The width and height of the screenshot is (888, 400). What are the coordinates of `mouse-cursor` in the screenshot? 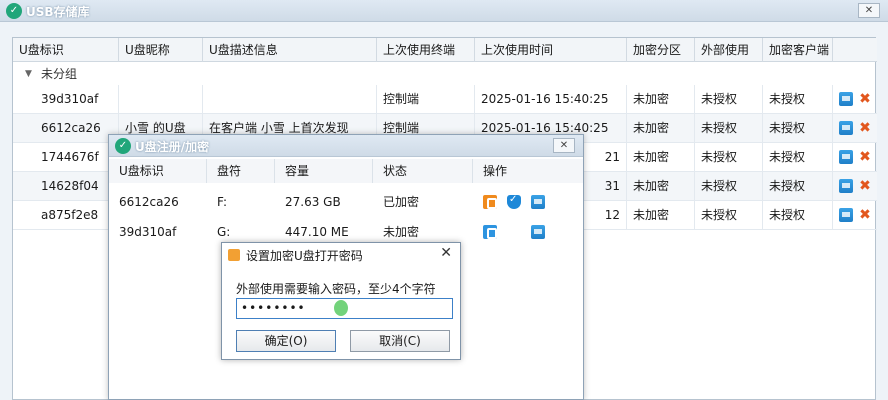 It's located at (341, 308).